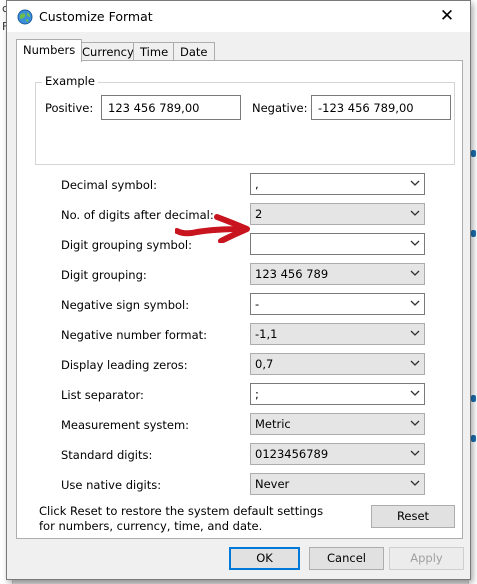  Describe the element at coordinates (134, 335) in the screenshot. I see `negative-number-format-label: Negative number format:` at that location.